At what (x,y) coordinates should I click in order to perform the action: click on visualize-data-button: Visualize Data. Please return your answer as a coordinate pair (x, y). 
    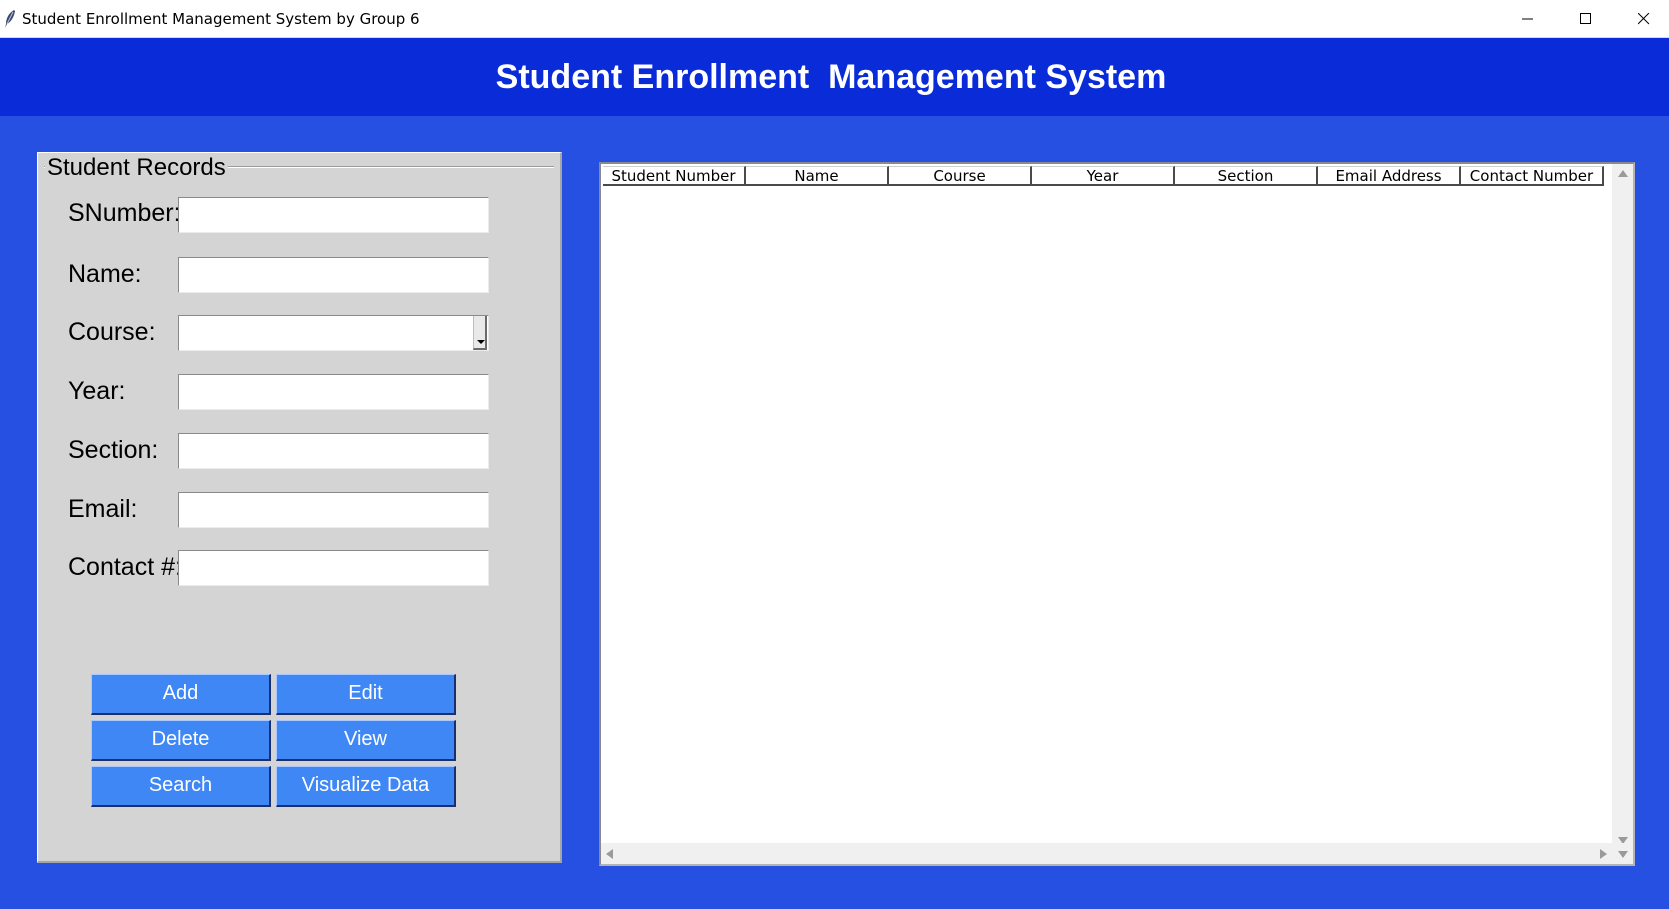
    Looking at the image, I should click on (366, 786).